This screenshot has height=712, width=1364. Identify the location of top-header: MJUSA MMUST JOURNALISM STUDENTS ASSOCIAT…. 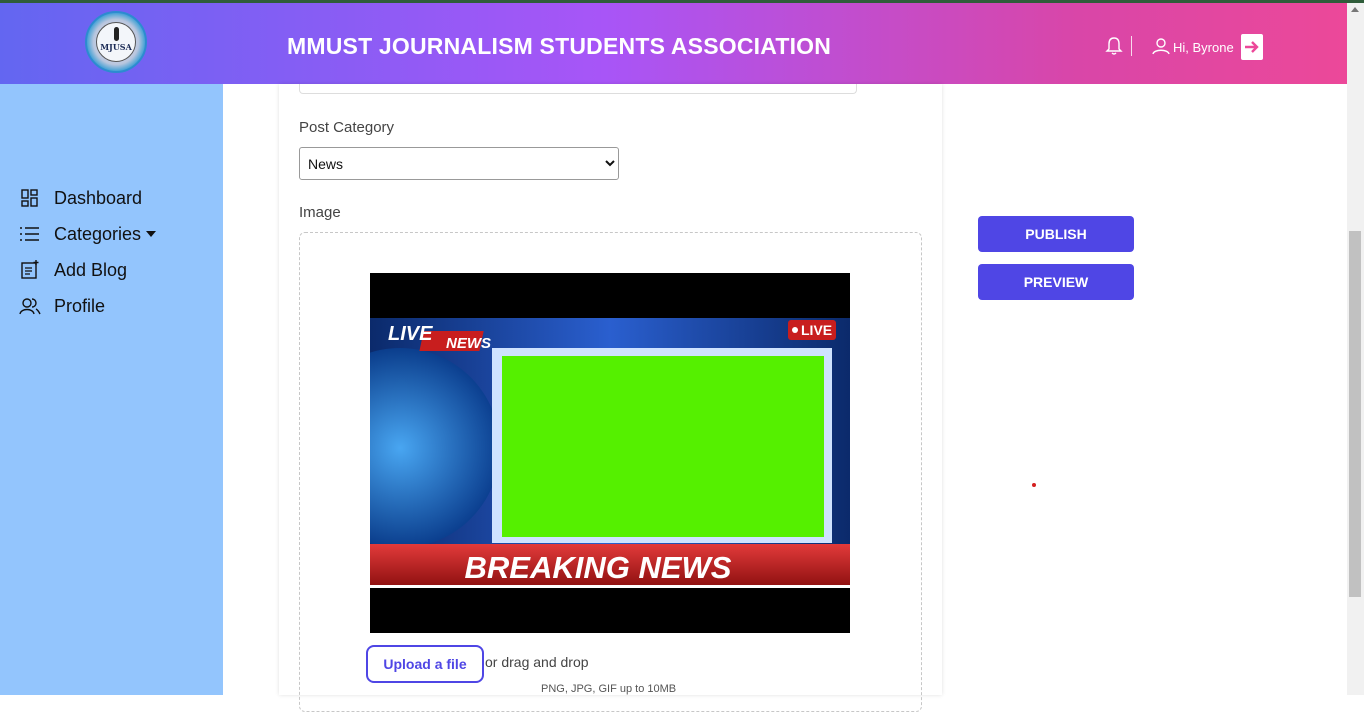
(673, 43).